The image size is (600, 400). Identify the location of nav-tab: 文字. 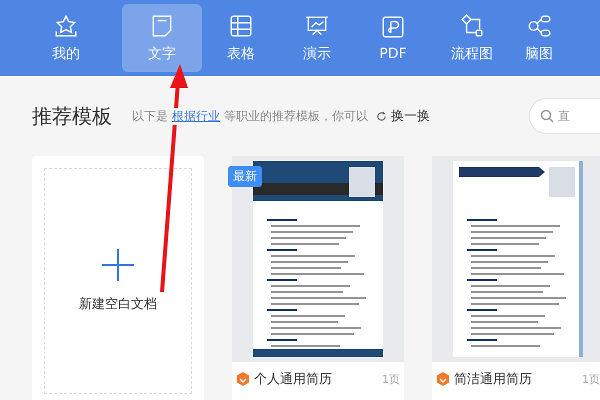
(162, 38).